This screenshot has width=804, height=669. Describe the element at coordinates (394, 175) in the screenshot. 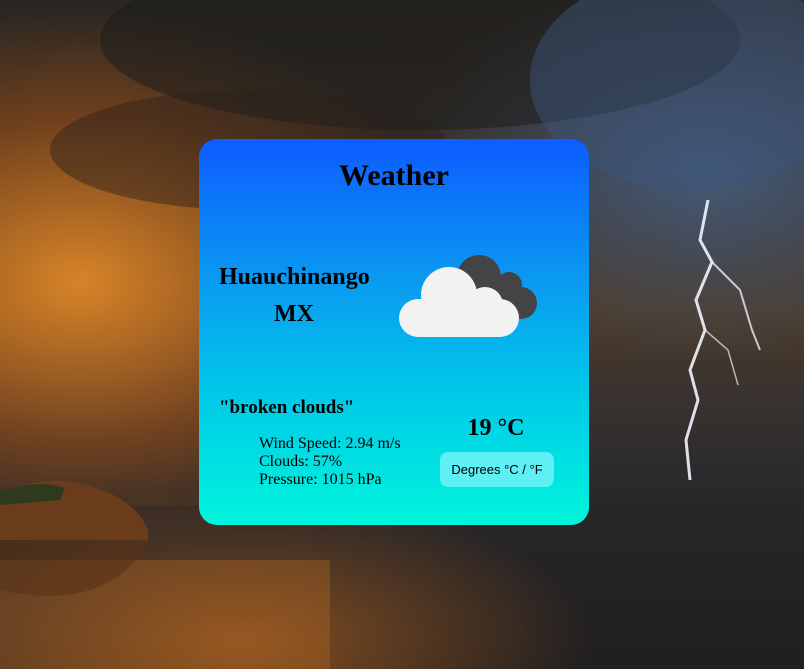

I see `app-title: Weather` at that location.